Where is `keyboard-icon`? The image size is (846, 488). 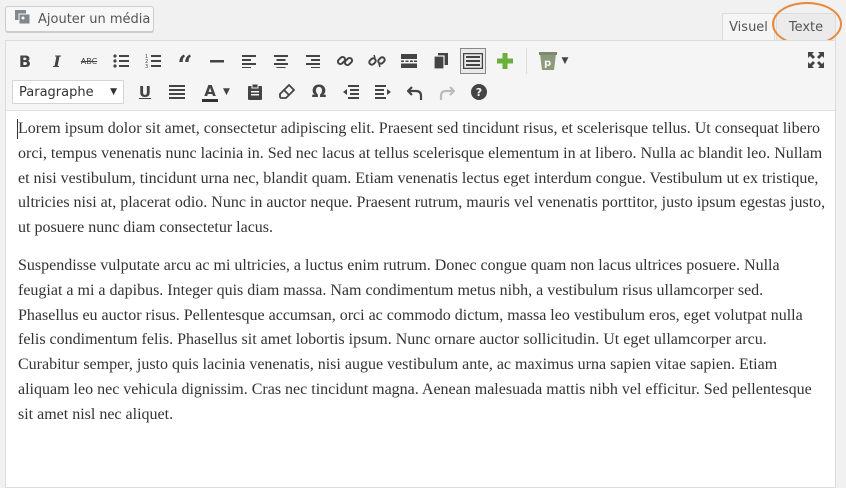
keyboard-icon is located at coordinates (473, 61).